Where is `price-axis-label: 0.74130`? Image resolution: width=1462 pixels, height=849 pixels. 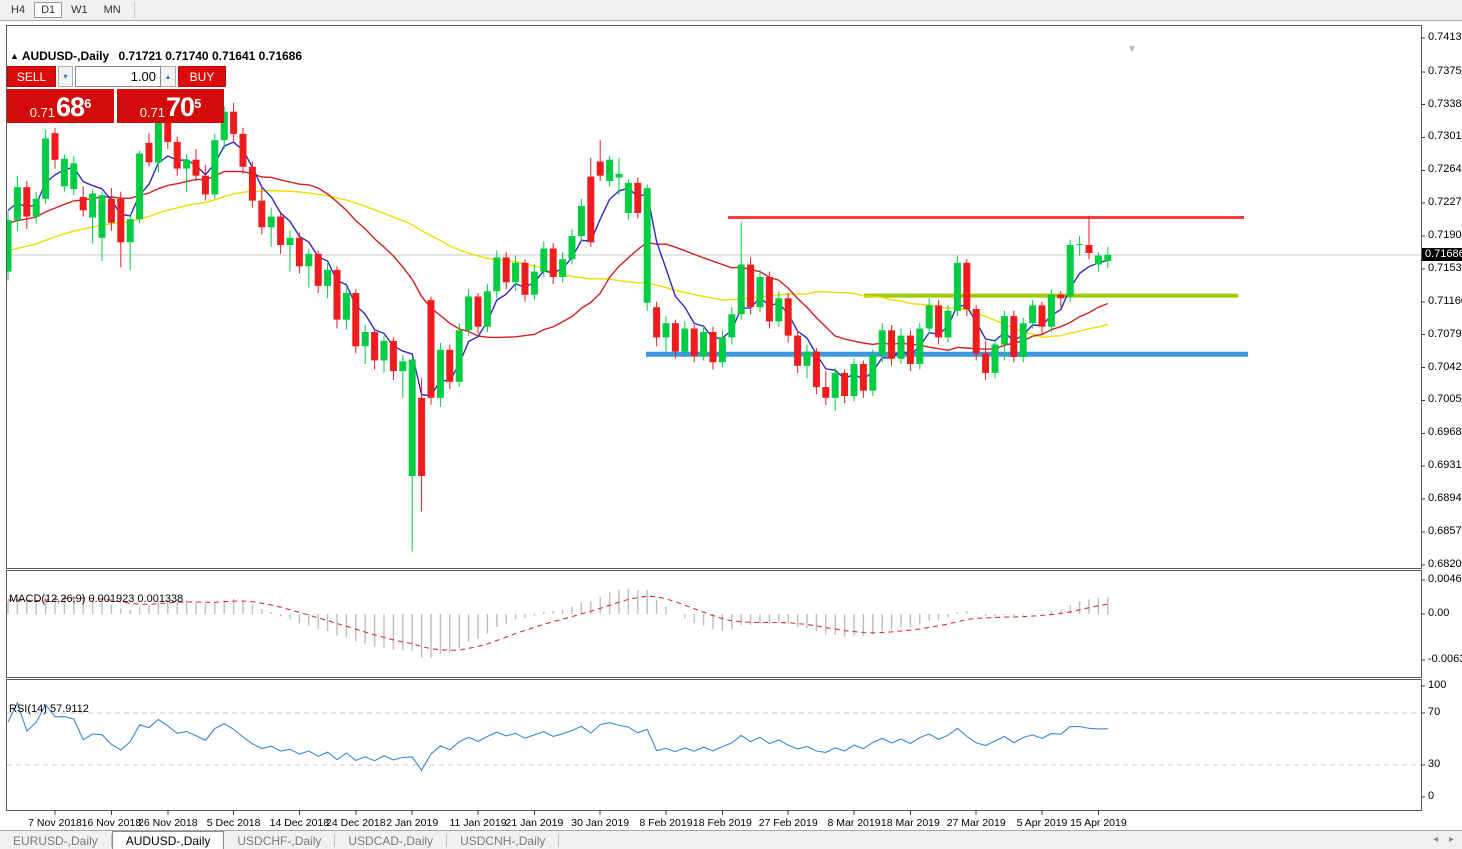
price-axis-label: 0.74130 is located at coordinates (1445, 37).